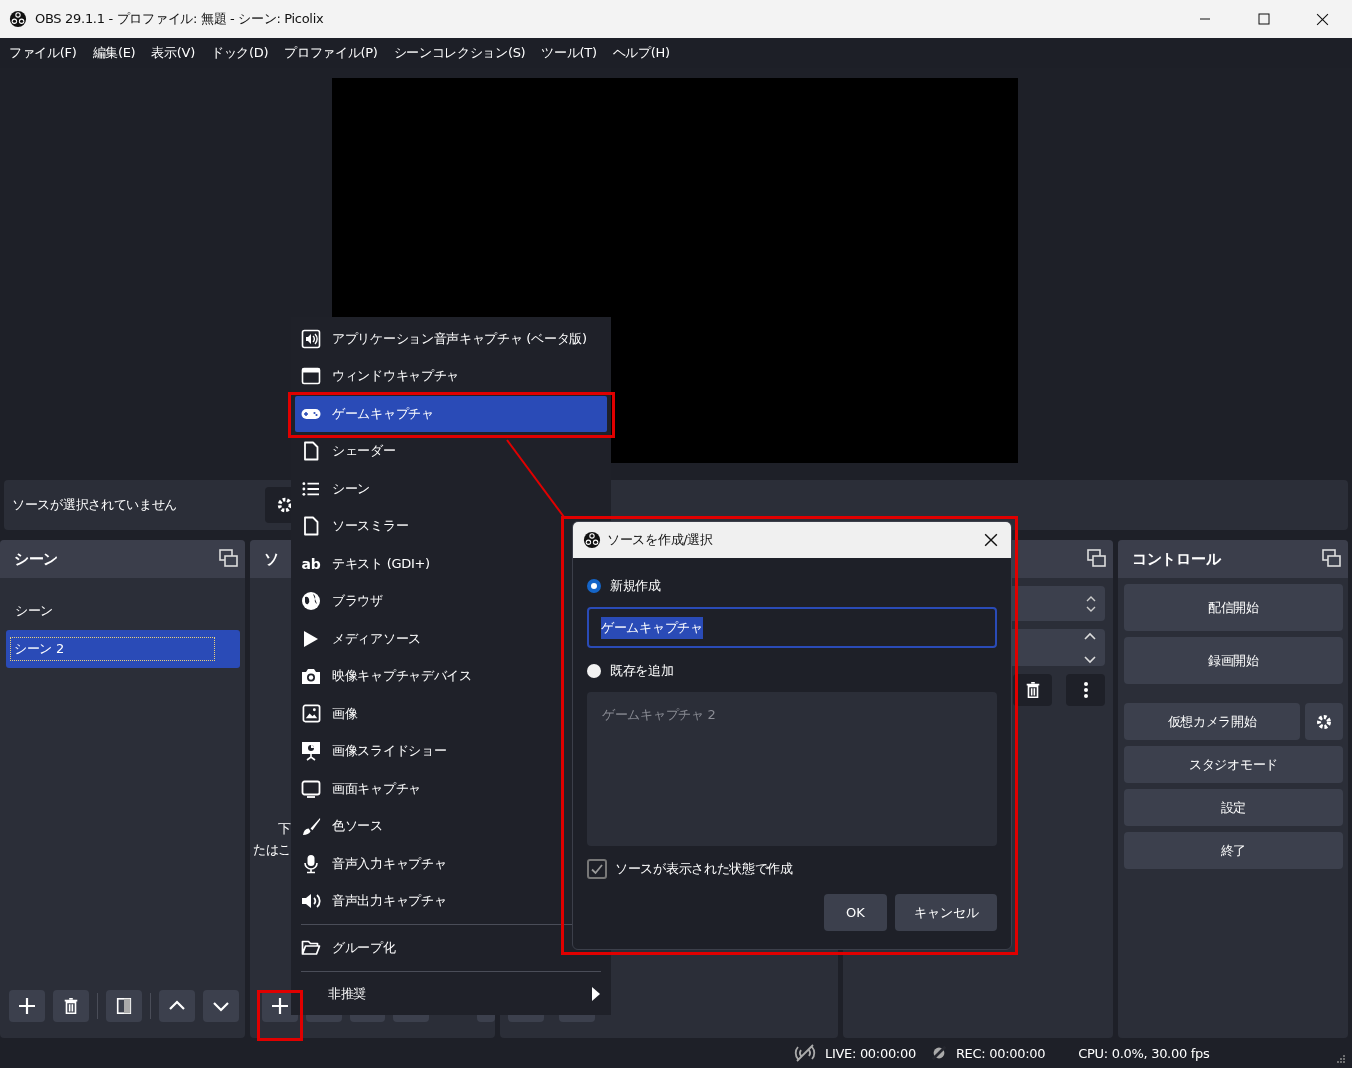 The width and height of the screenshot is (1352, 1068). What do you see at coordinates (123, 611) in the screenshot?
I see `scene-item: シーン` at bounding box center [123, 611].